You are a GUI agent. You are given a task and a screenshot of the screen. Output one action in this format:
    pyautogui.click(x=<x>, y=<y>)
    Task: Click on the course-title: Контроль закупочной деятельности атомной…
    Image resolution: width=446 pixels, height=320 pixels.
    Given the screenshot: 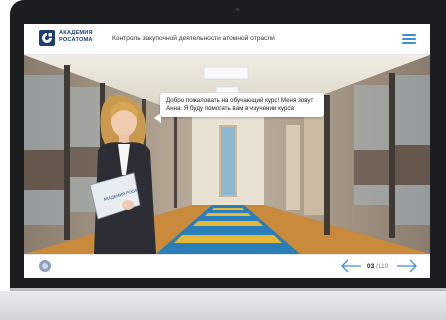 What is the action you would take?
    pyautogui.click(x=193, y=38)
    